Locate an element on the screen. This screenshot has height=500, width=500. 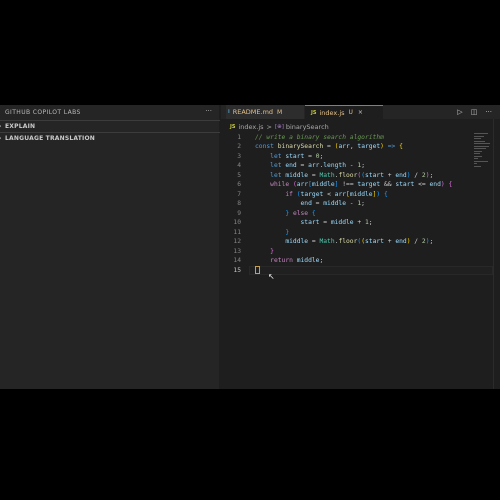
minimap is located at coordinates (483, 153).